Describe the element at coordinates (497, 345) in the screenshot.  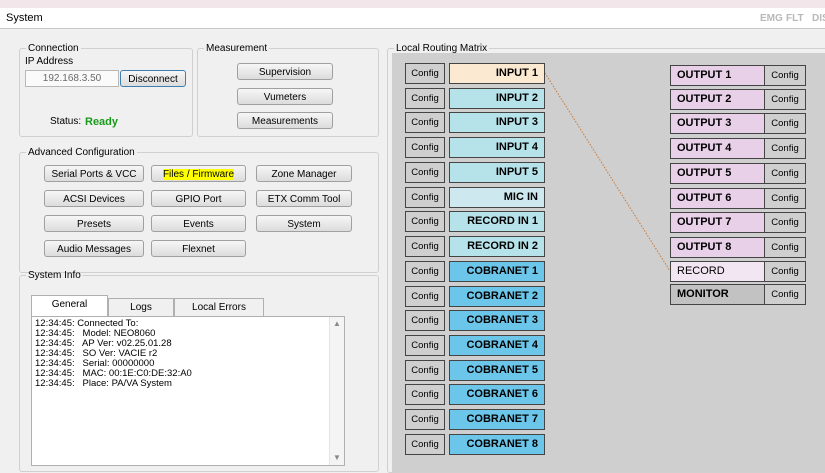
I see `input-port: COBRANET 4` at that location.